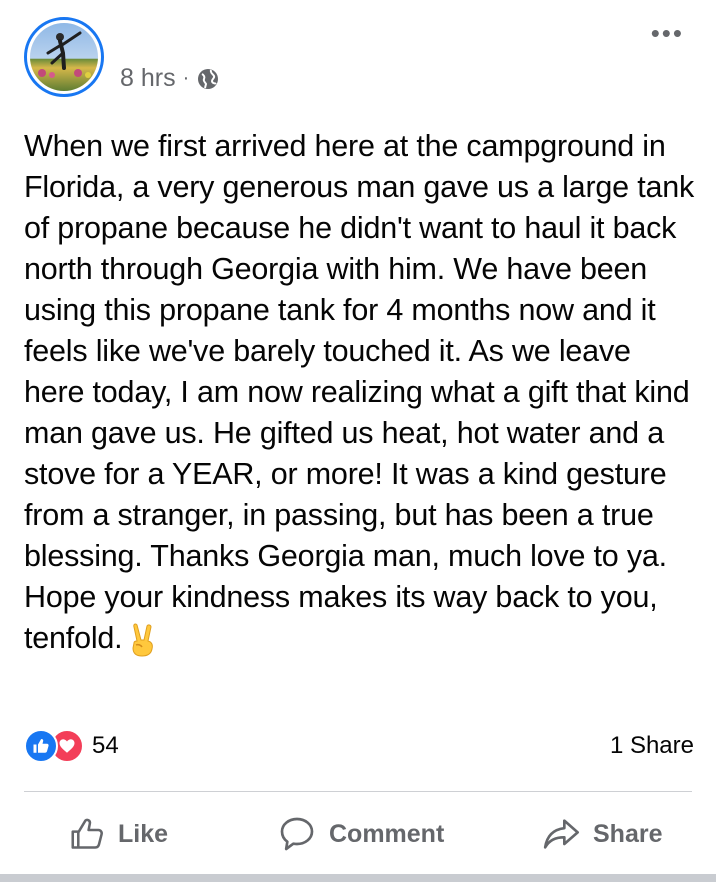 The width and height of the screenshot is (716, 882). Describe the element at coordinates (143, 833) in the screenshot. I see `like-label: Like` at that location.